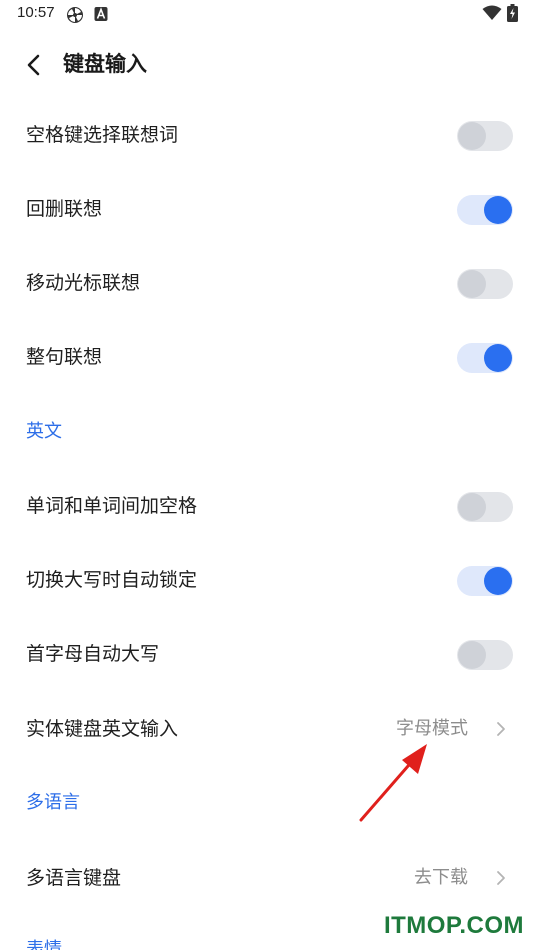 The width and height of the screenshot is (534, 950). Describe the element at coordinates (112, 580) in the screenshot. I see `setting-label: 切换大写时自动锁定` at that location.